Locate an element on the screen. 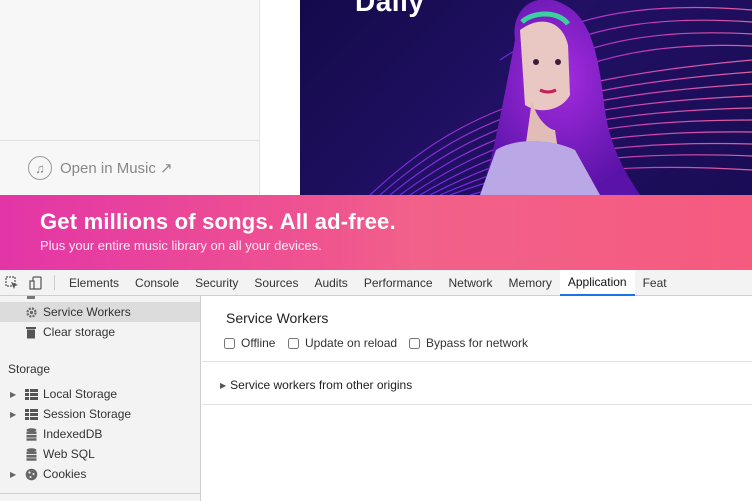 The width and height of the screenshot is (752, 501). sidebar-item-service-workers: Service Workers is located at coordinates (100, 312).